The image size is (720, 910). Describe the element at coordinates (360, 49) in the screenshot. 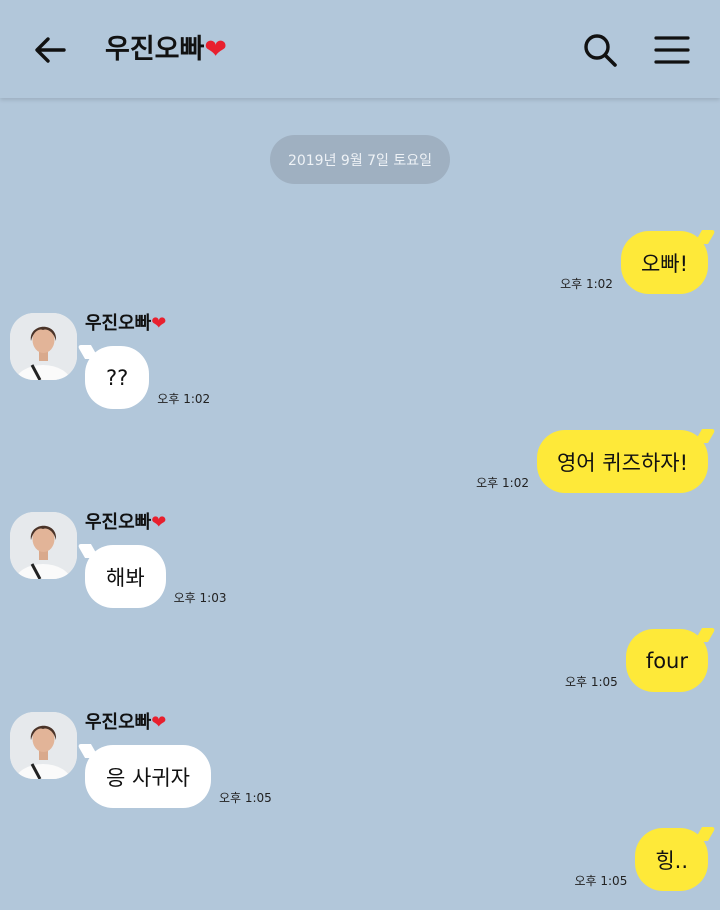

I see `chat-header: 우진오빠❤` at that location.